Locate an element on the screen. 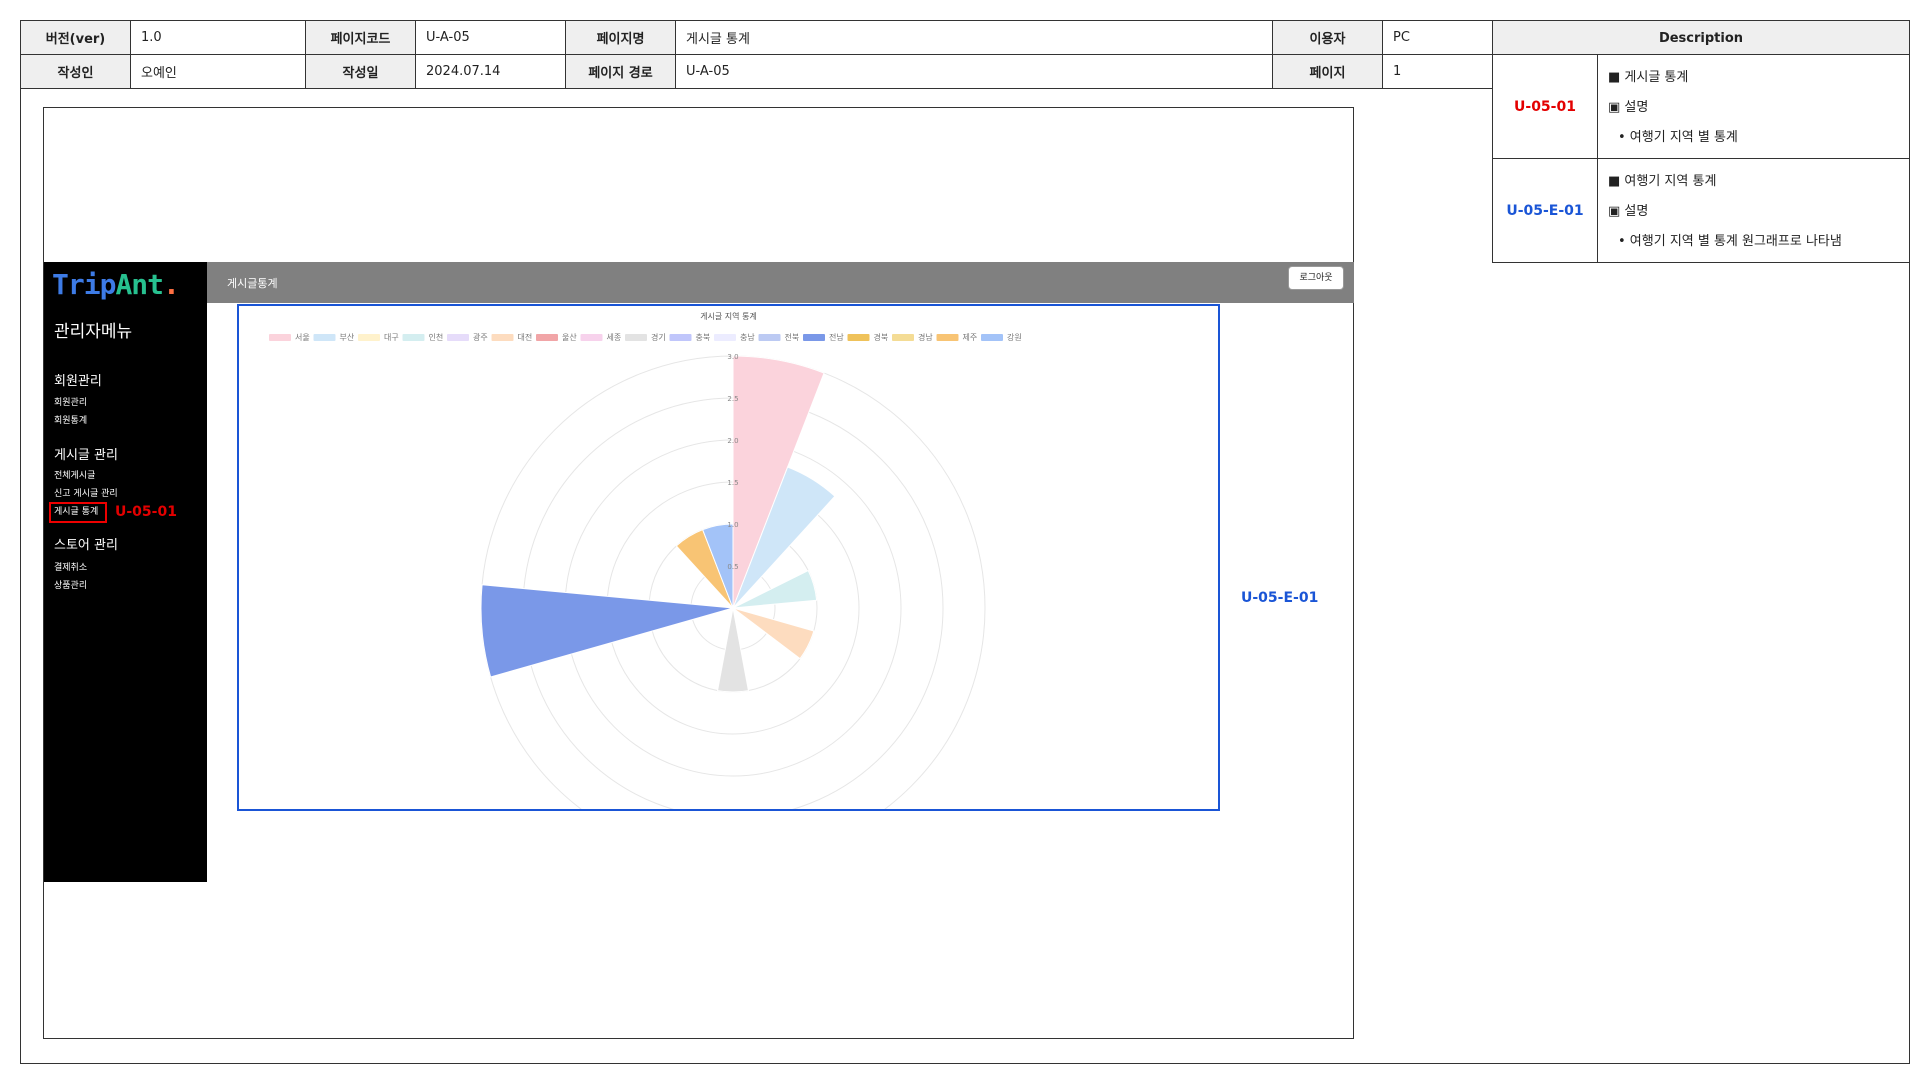 This screenshot has width=1920, height=1080. menu-product-manage: 상품관리 is located at coordinates (70, 584).